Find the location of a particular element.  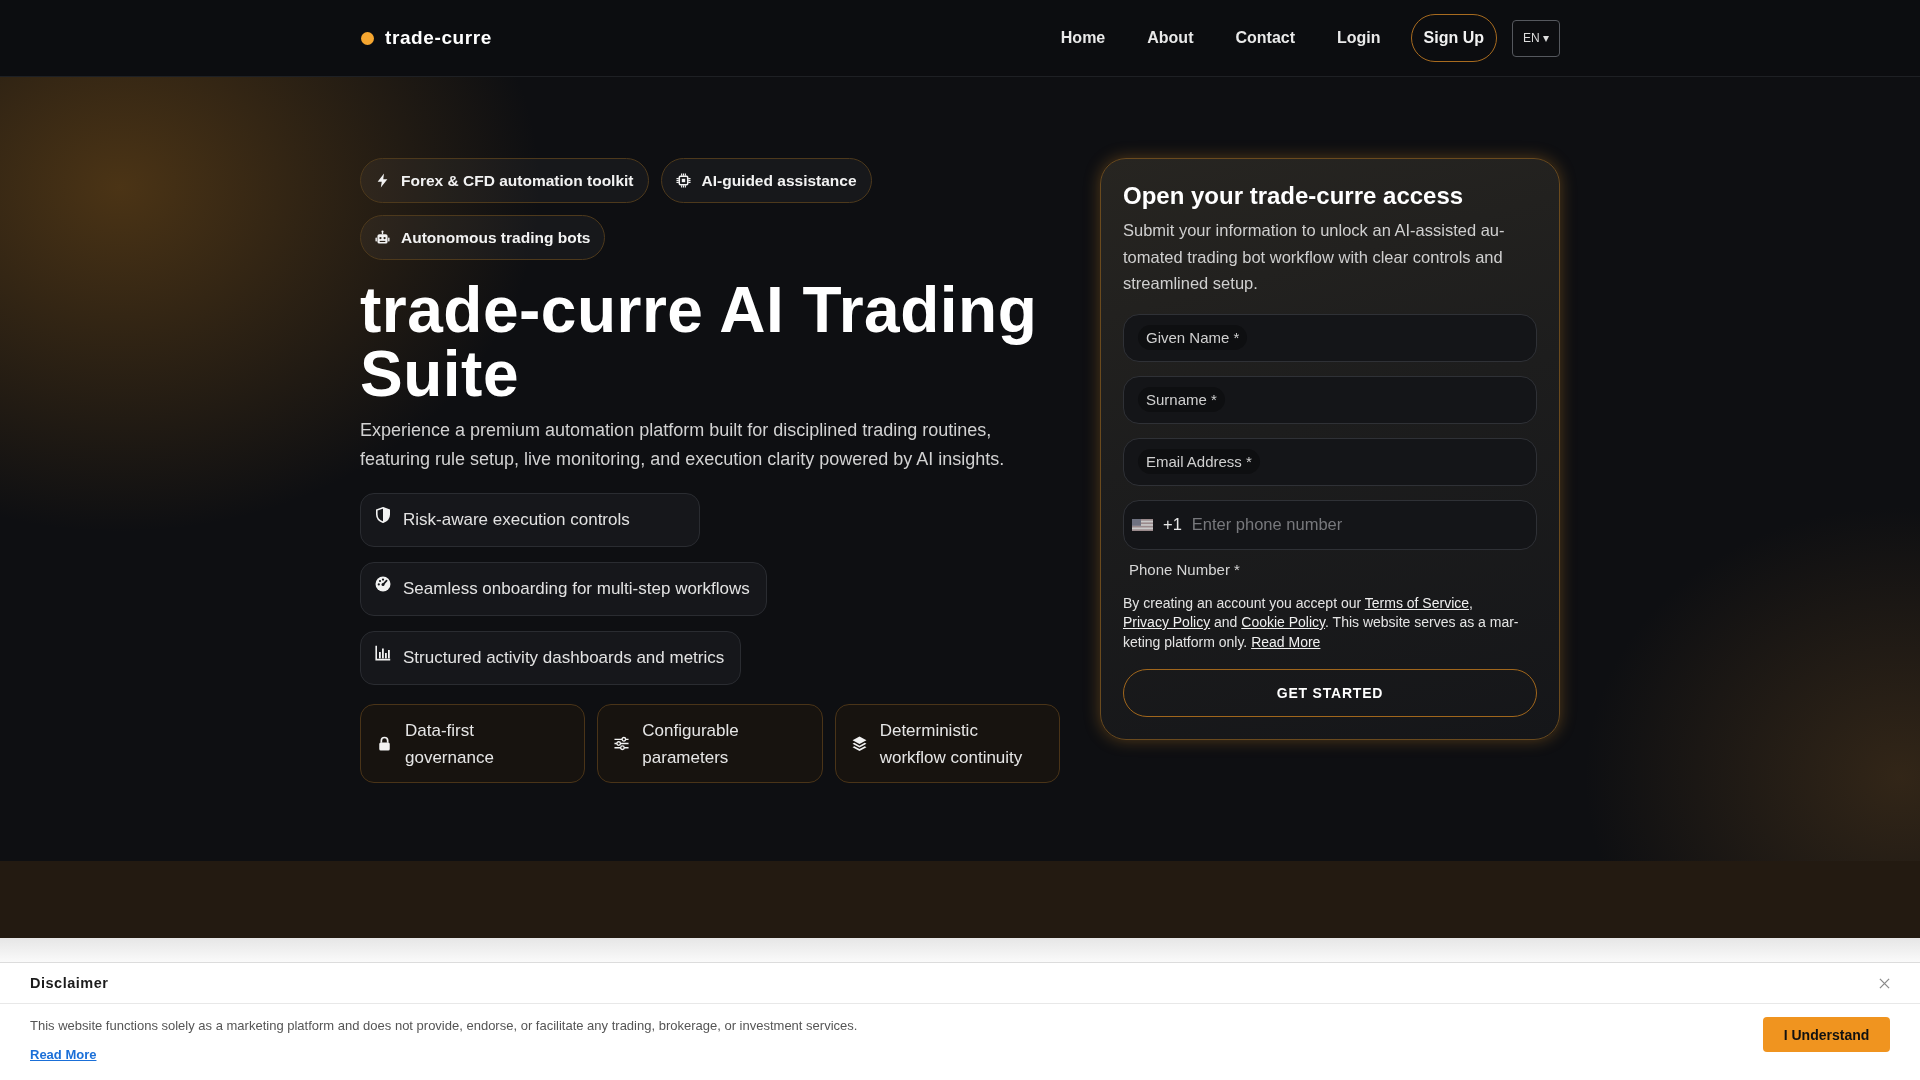

tag-label: Autonomous trading bots is located at coordinates (496, 237).